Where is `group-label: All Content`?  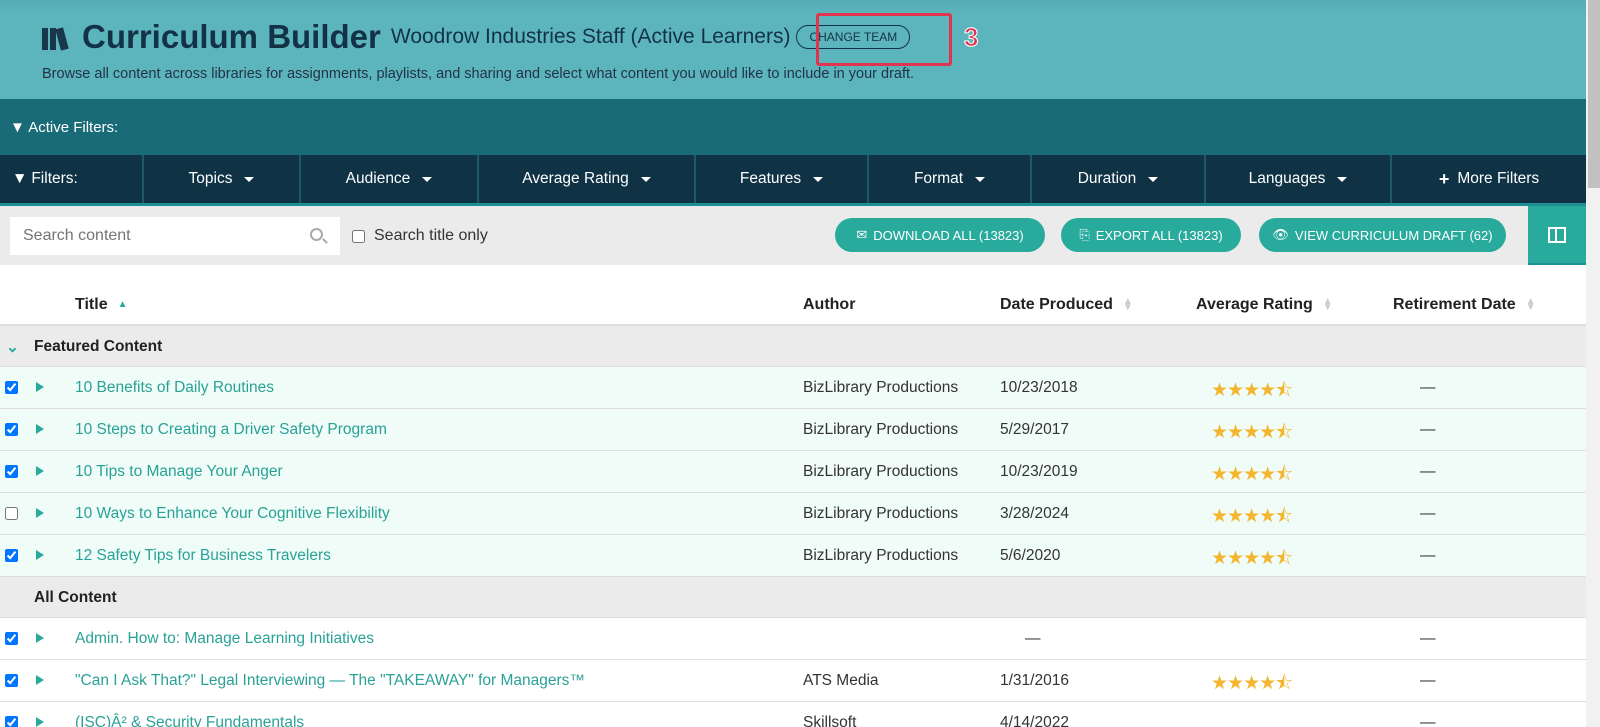
group-label: All Content is located at coordinates (75, 597).